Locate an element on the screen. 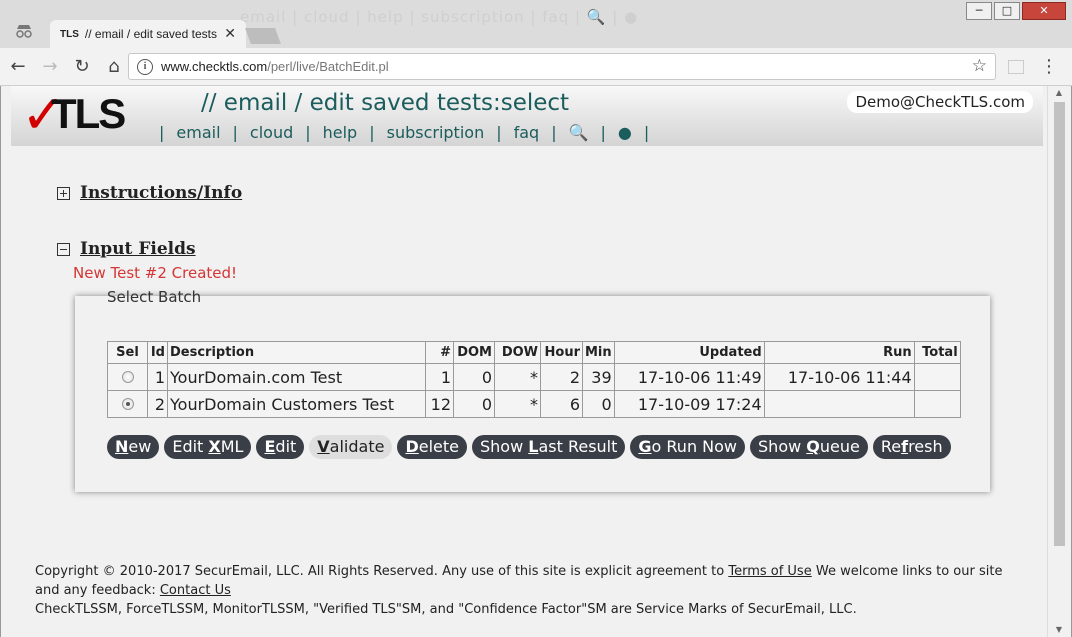 Image resolution: width=1072 pixels, height=637 pixels. minimize-button: ─ is located at coordinates (979, 11).